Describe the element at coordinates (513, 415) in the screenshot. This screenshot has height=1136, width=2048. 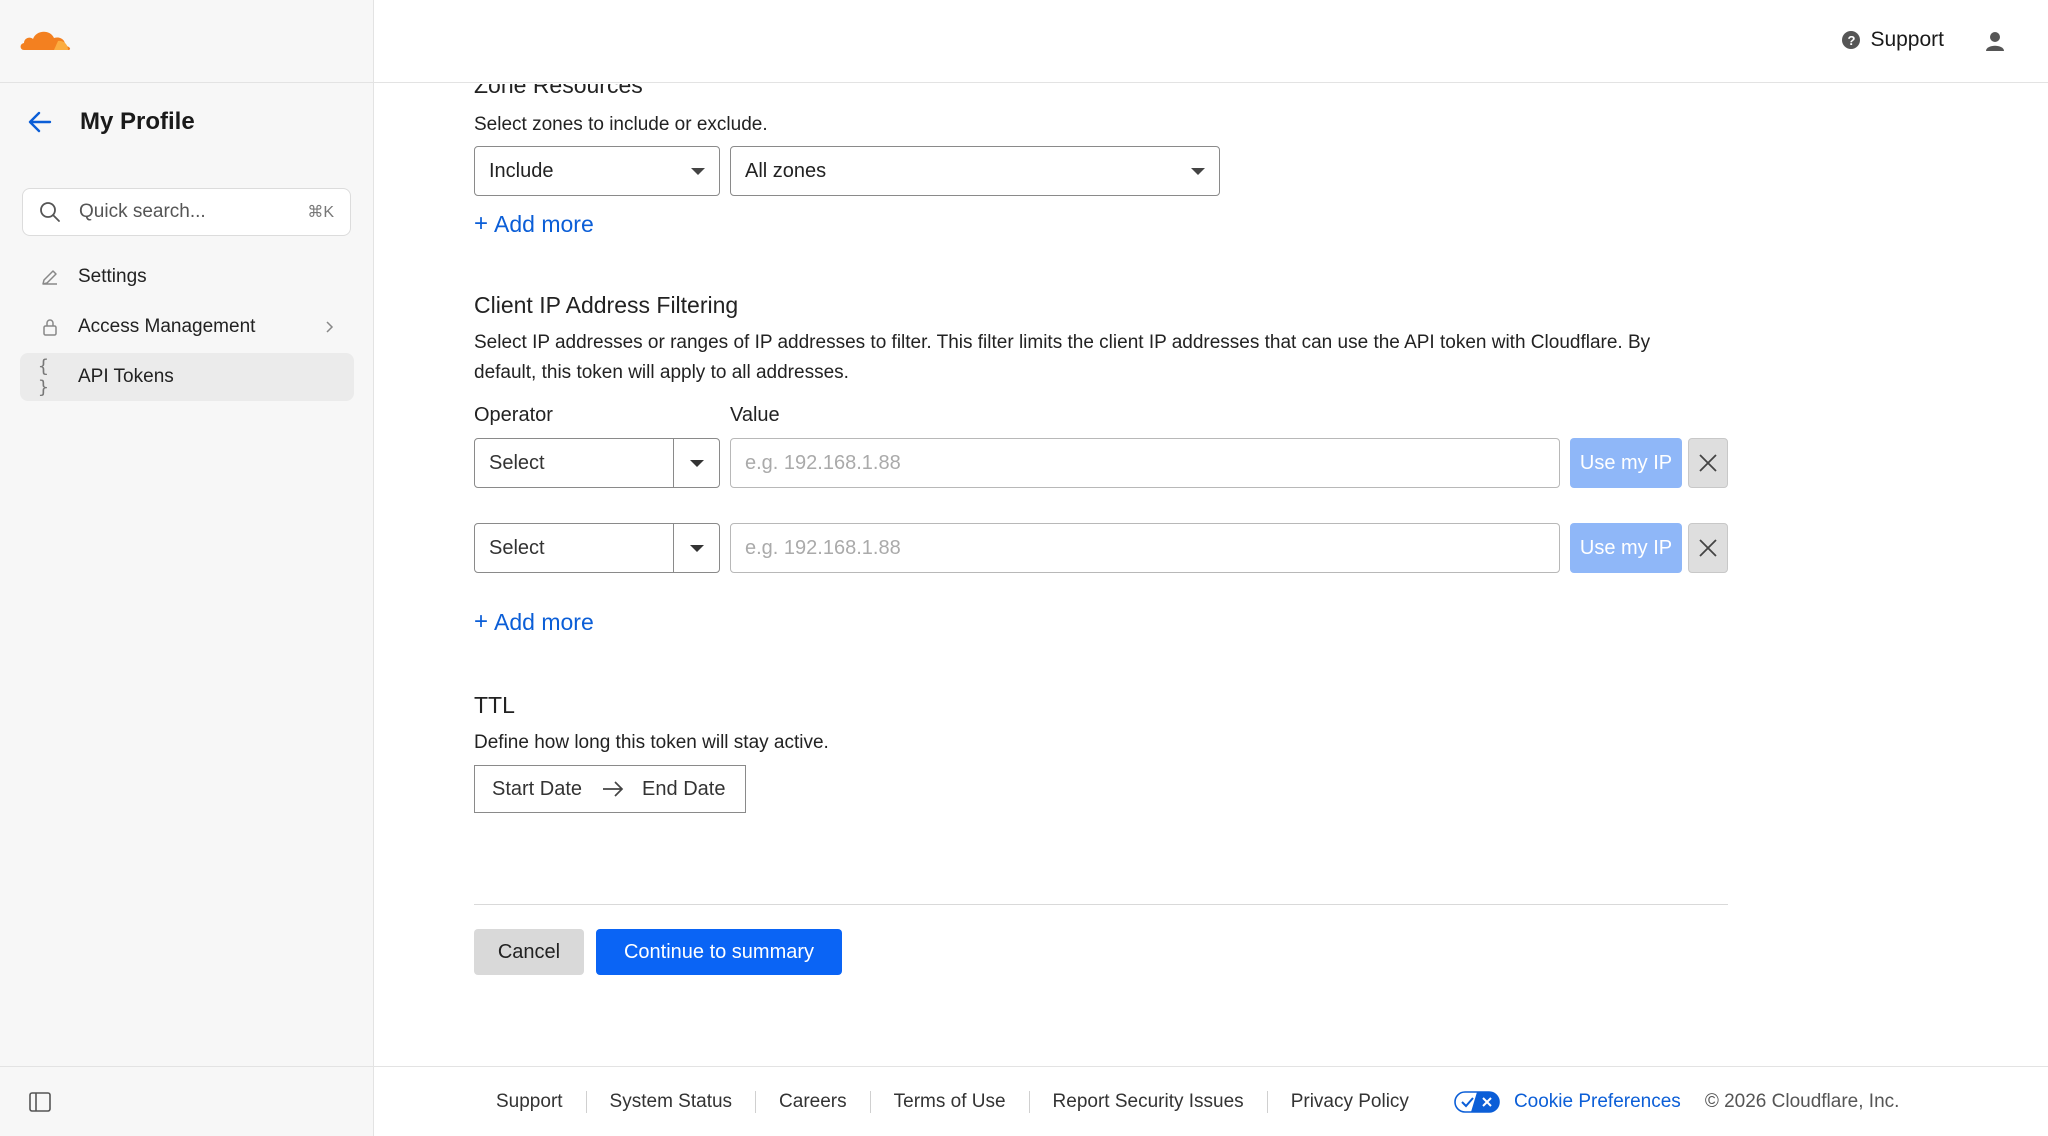
I see `operator-label: Operator` at that location.